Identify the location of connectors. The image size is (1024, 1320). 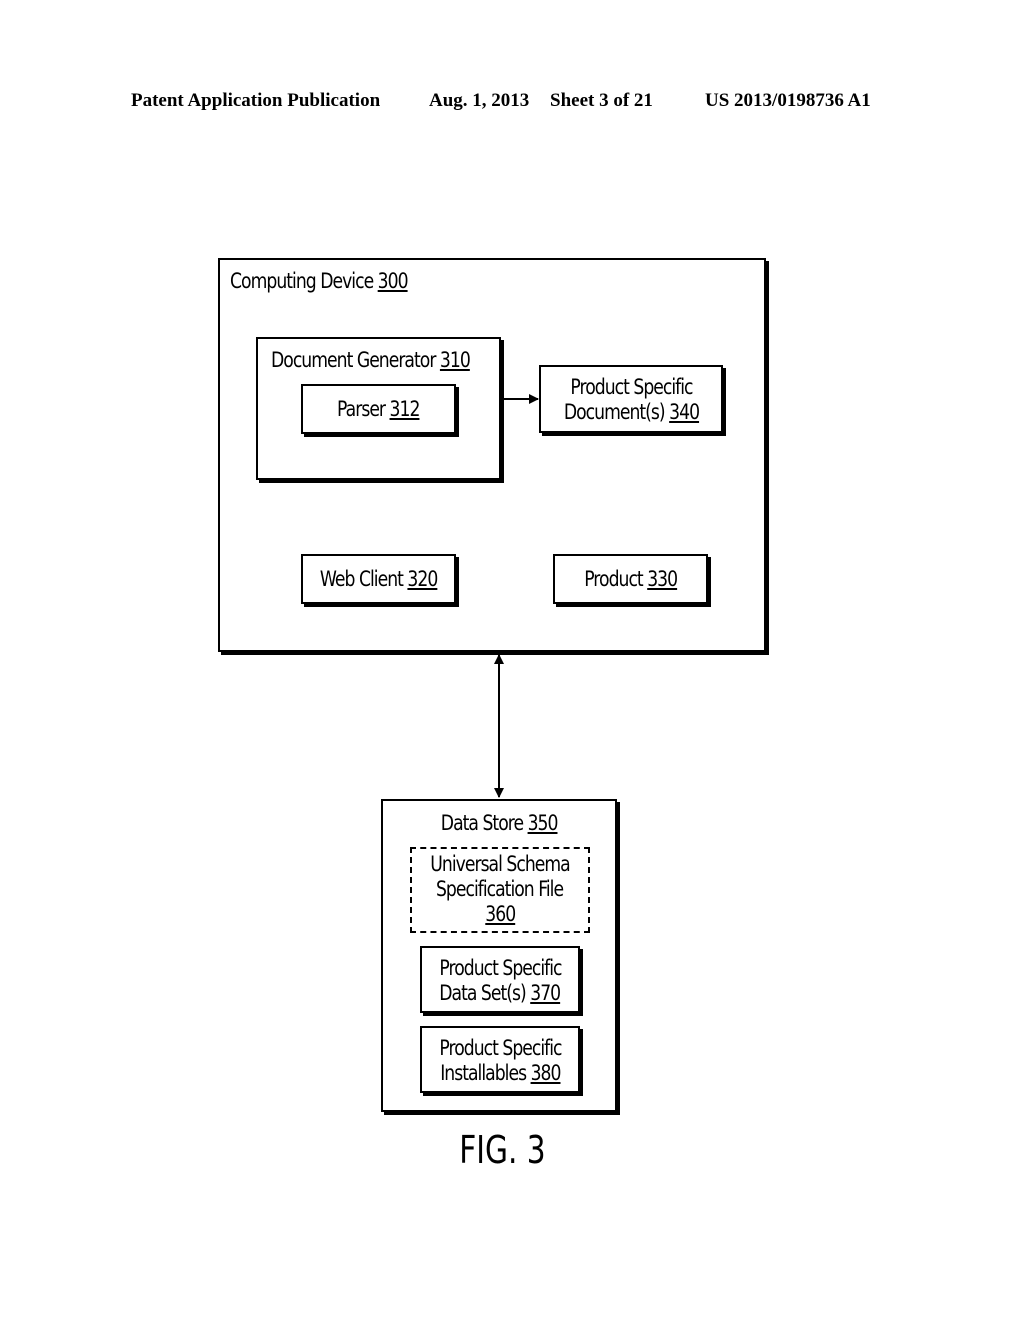
(516, 596).